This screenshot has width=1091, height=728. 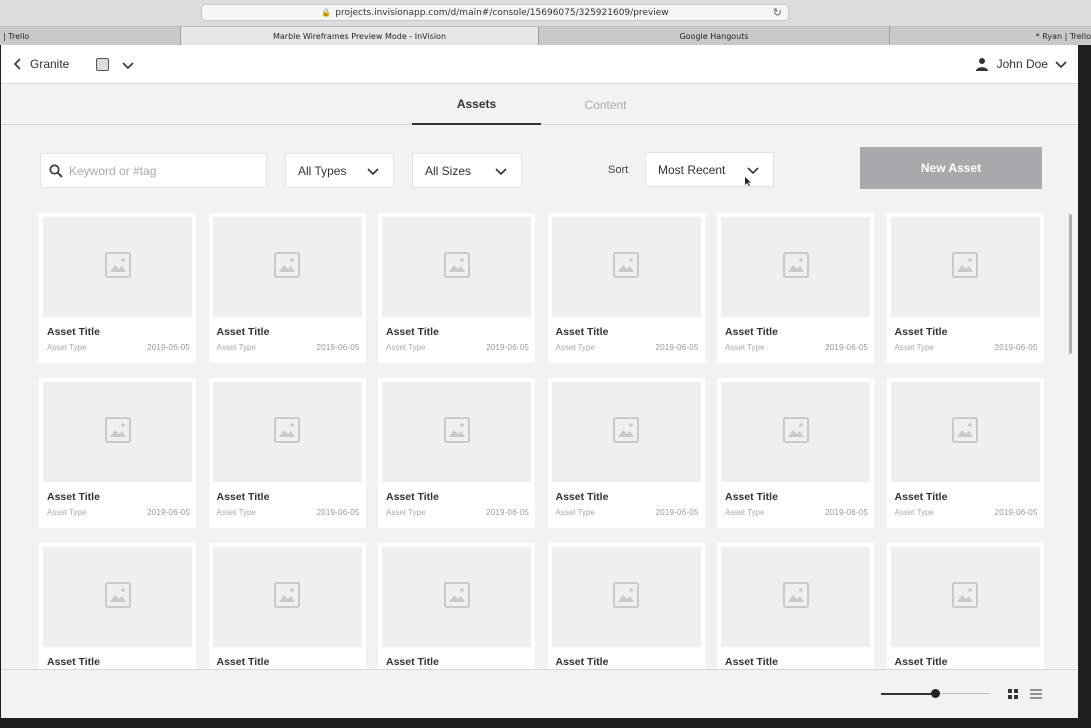 What do you see at coordinates (1021, 64) in the screenshot?
I see `user-menu: John Doe` at bounding box center [1021, 64].